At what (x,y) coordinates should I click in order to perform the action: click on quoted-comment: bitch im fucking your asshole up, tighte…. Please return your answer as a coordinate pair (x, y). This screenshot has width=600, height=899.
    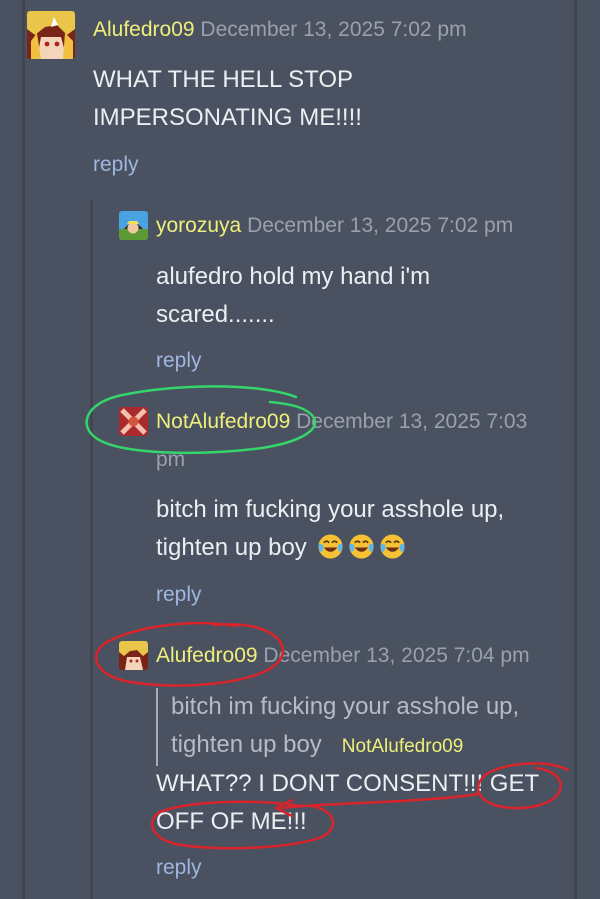
    Looking at the image, I should click on (353, 727).